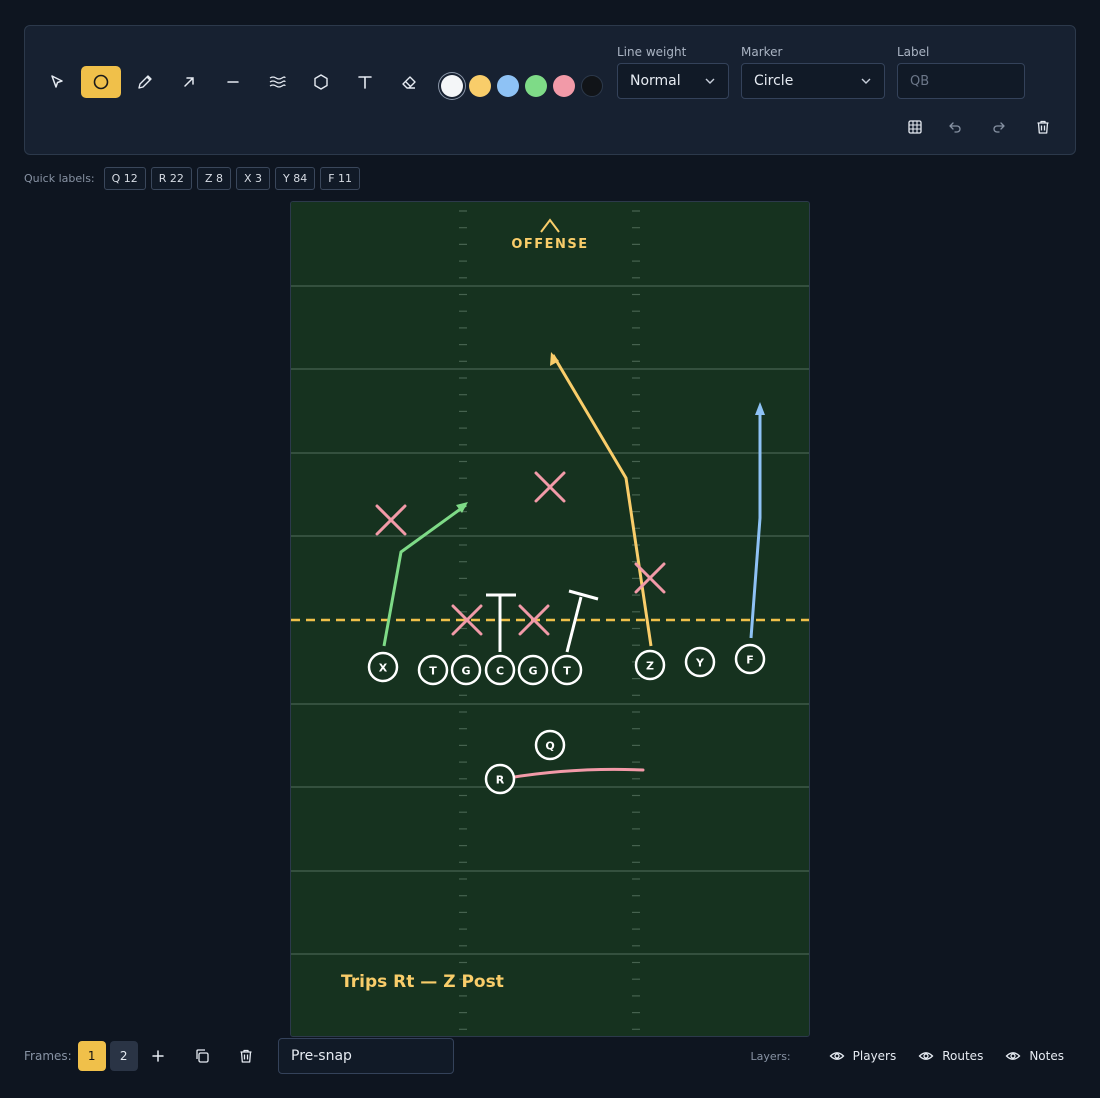  I want to click on quick-label-chip: Y 84, so click(295, 178).